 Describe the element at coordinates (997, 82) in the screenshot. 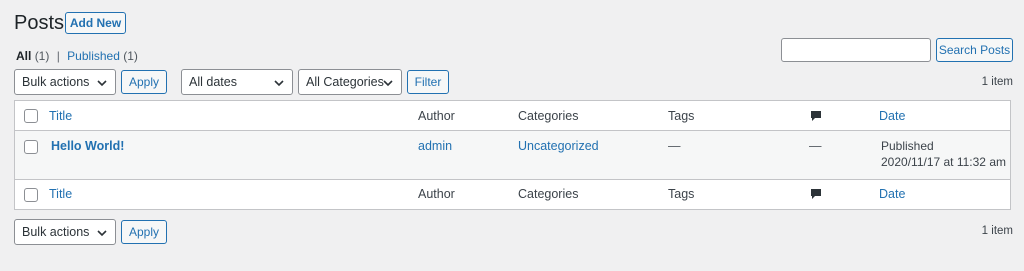

I see `items-count-top: 1 item` at that location.